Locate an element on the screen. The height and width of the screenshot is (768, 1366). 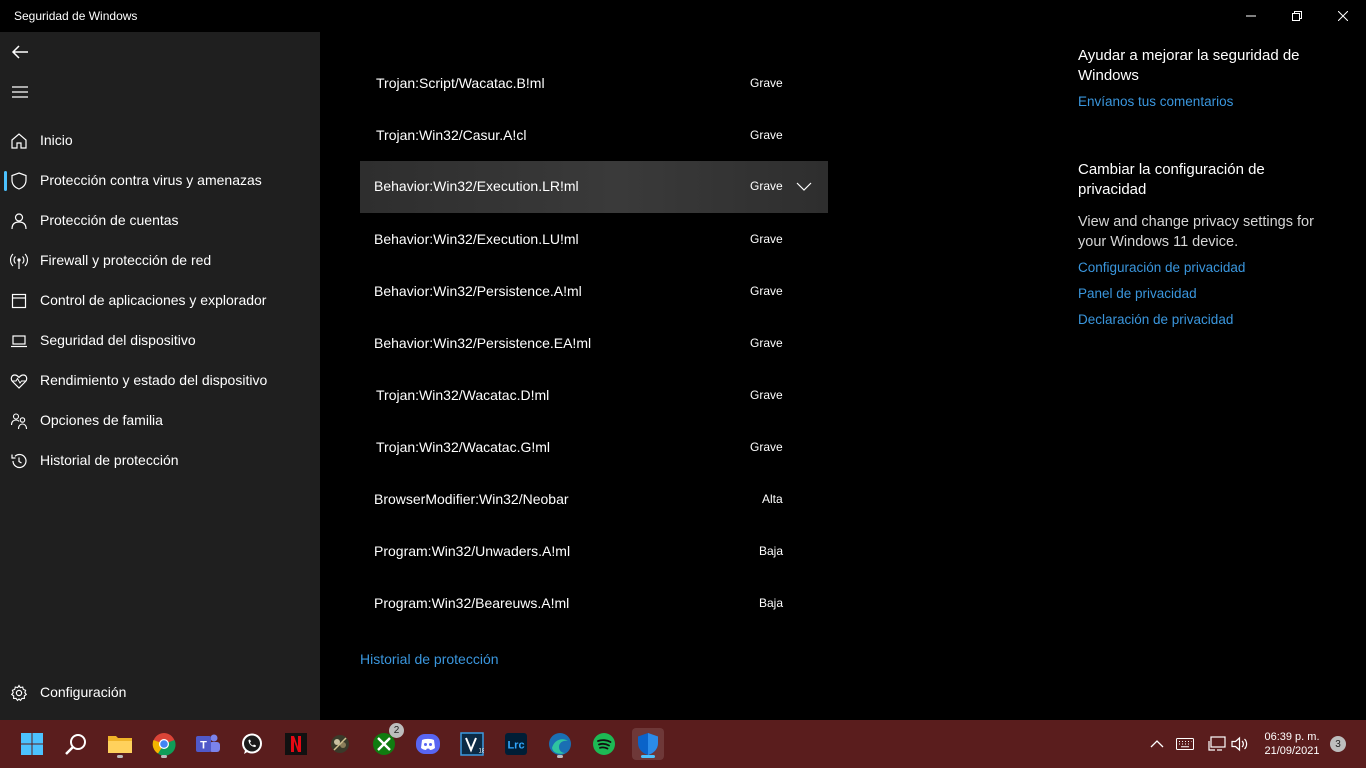
sidebar-item-family-options: Opciones de familia is located at coordinates (160, 421).